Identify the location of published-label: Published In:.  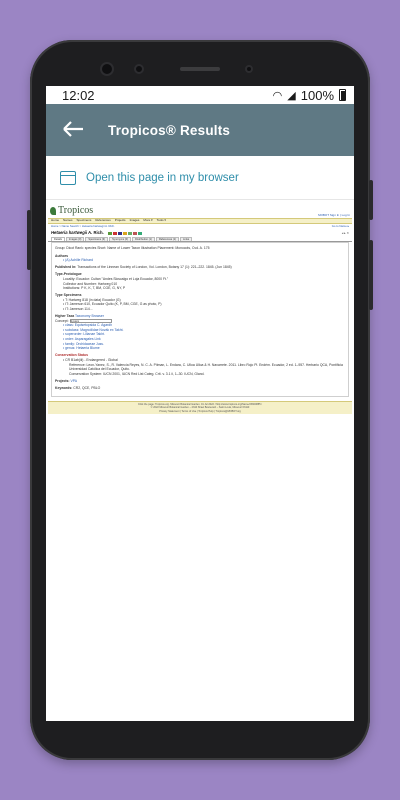
(66, 267).